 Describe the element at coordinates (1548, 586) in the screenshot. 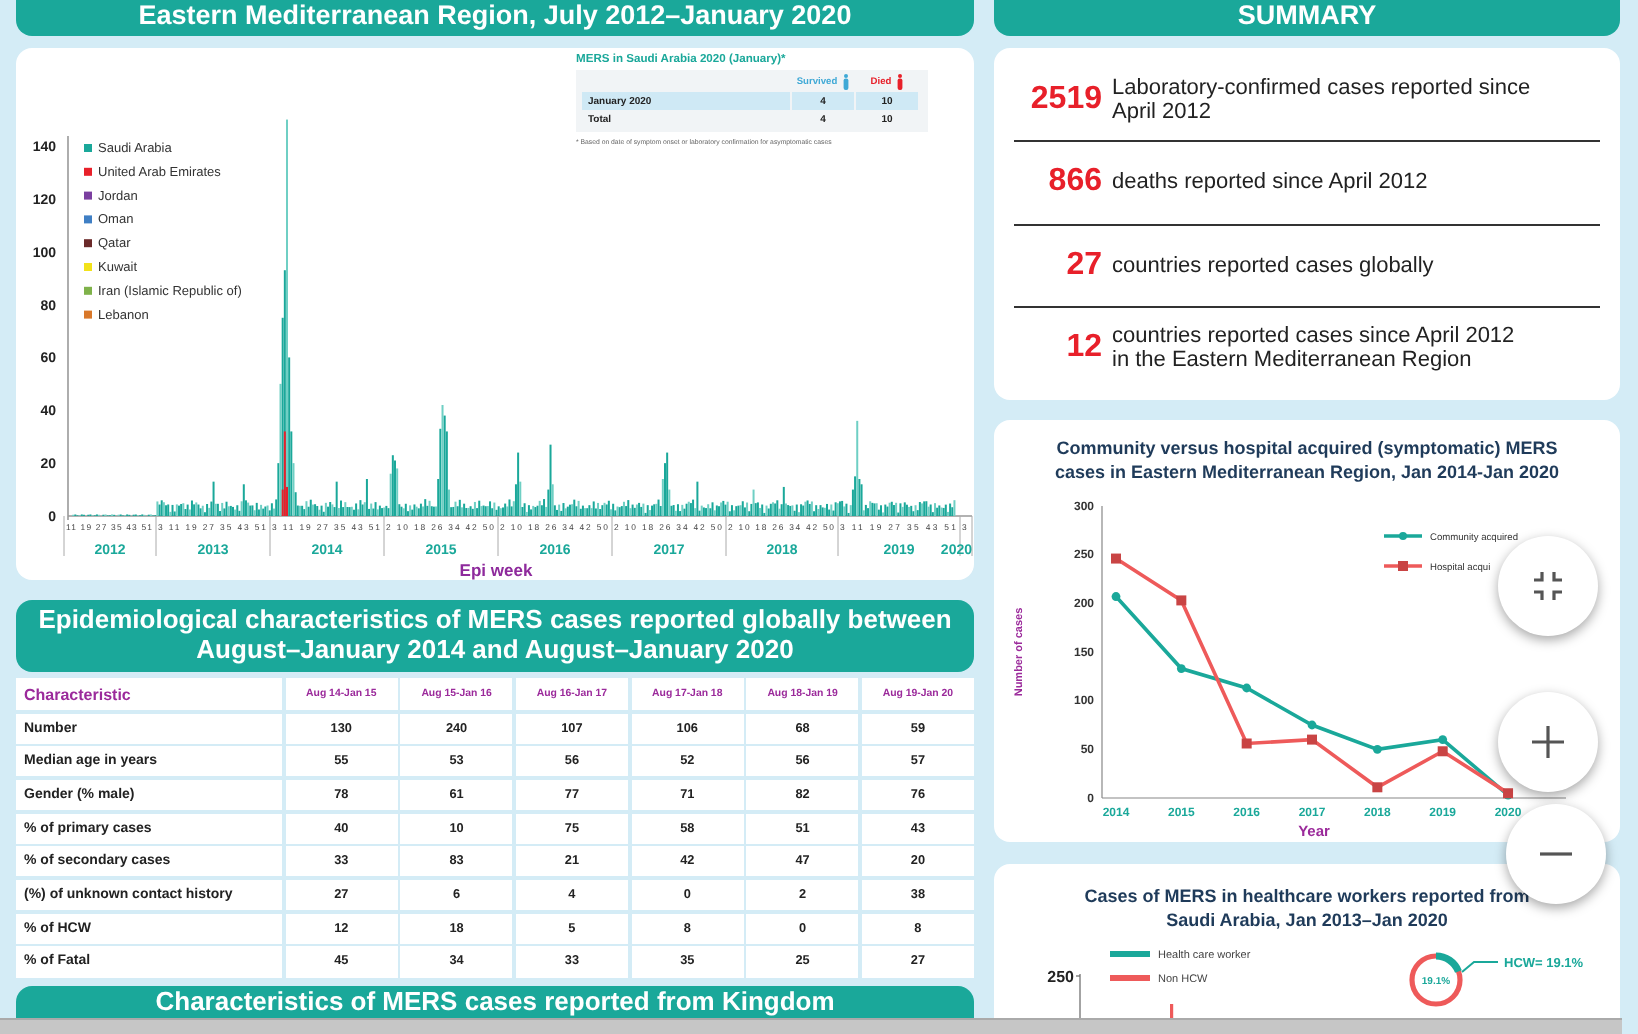

I see `corners-icon` at that location.